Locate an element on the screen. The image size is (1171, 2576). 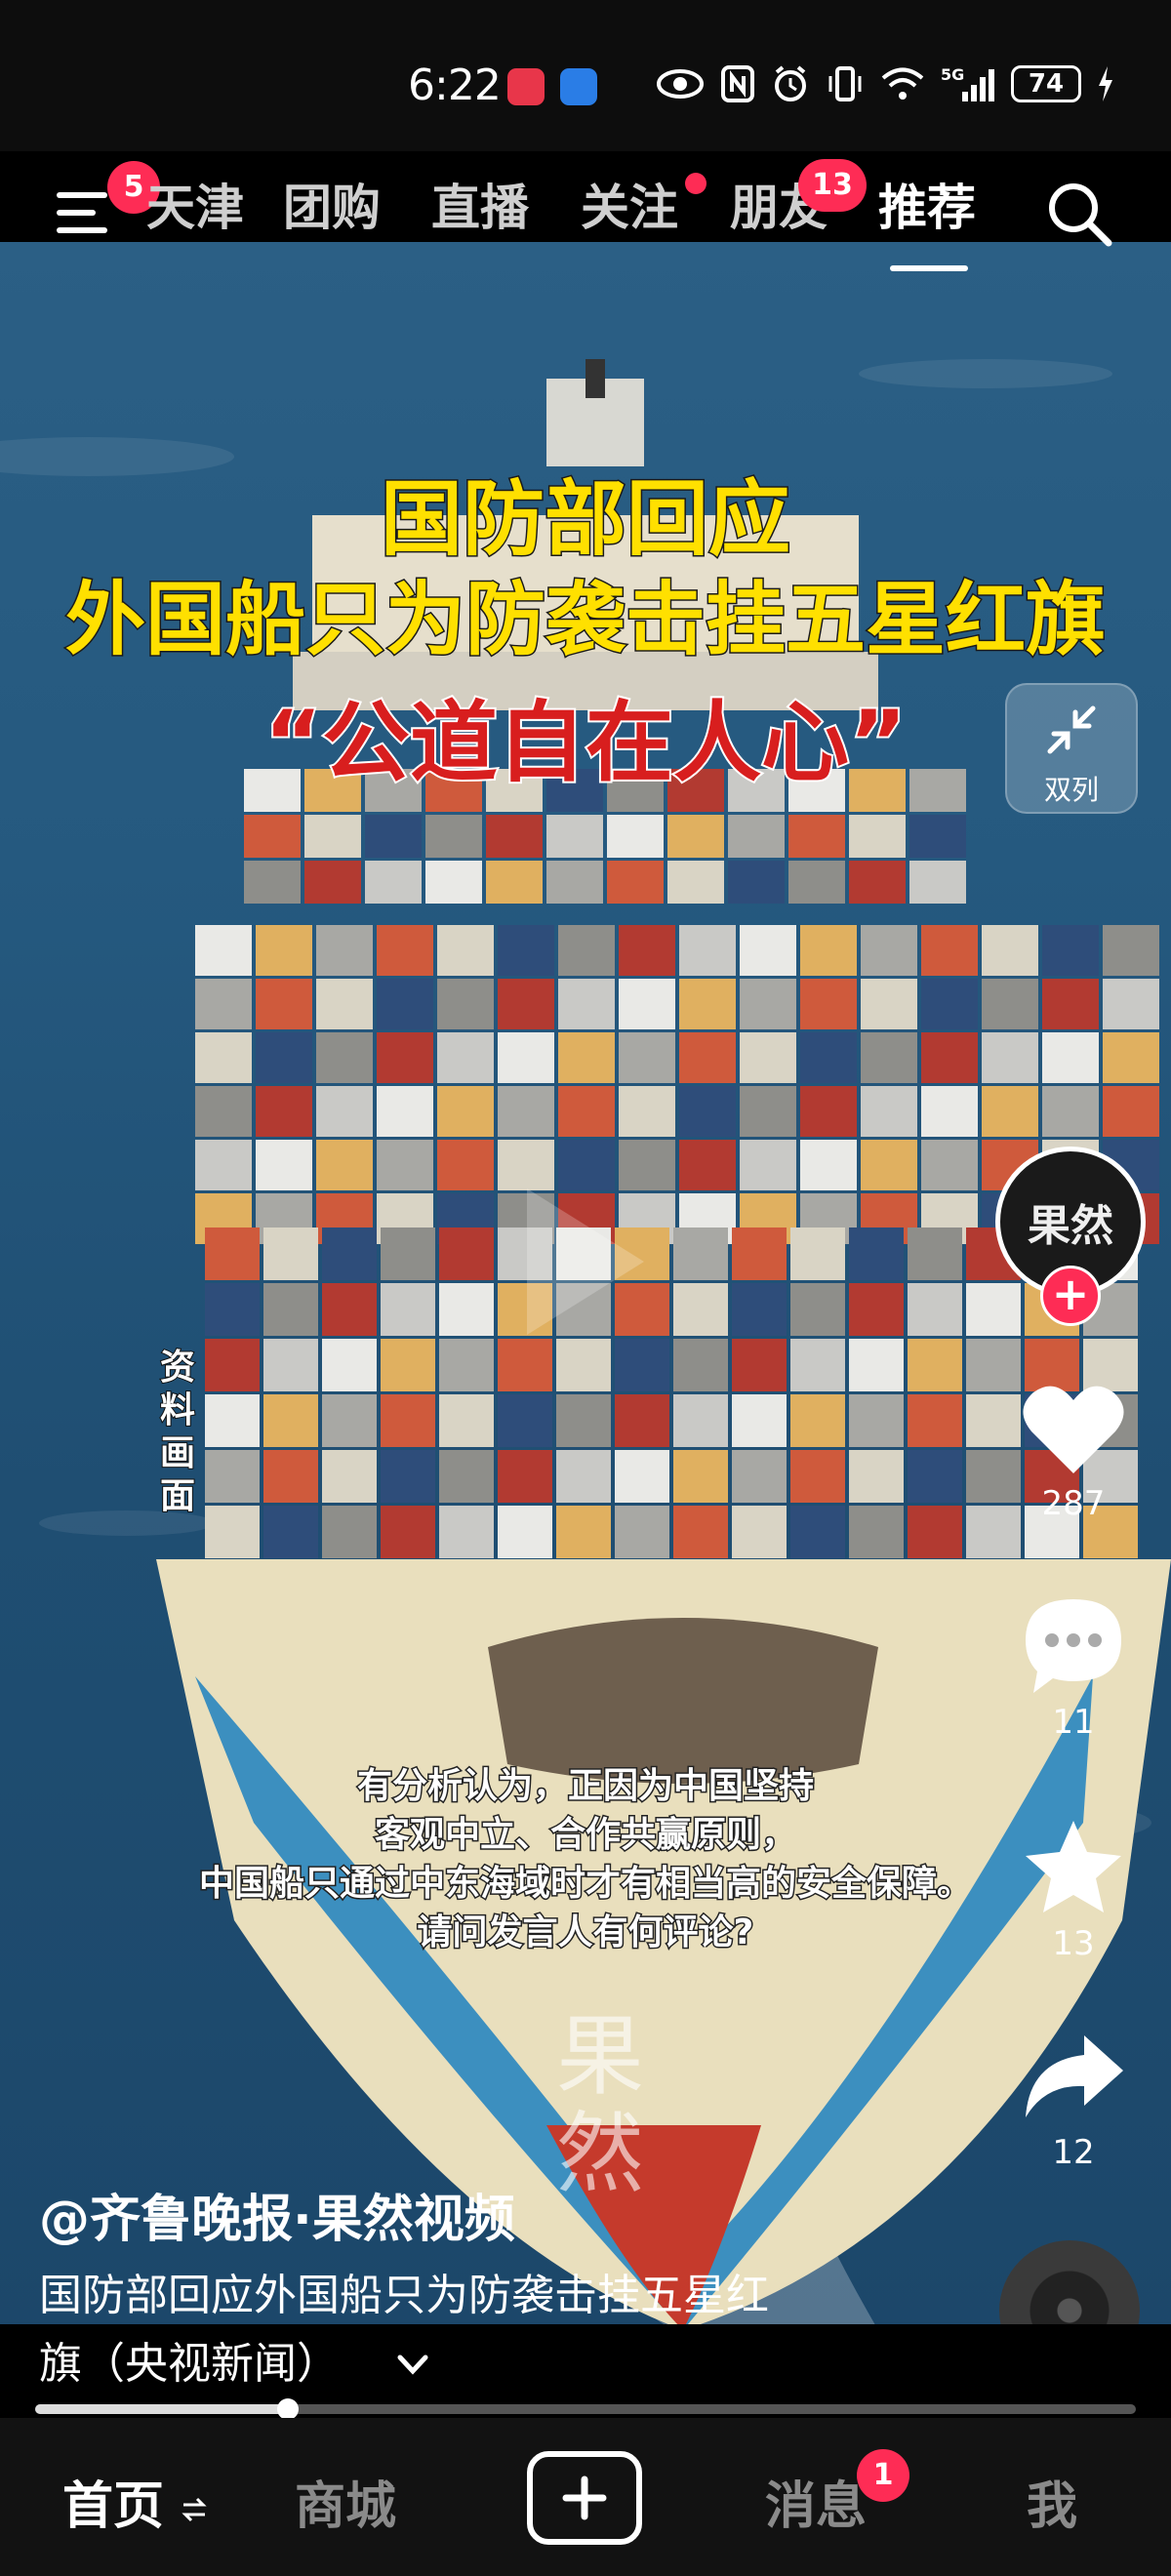
like-button: 287 is located at coordinates (1073, 1452).